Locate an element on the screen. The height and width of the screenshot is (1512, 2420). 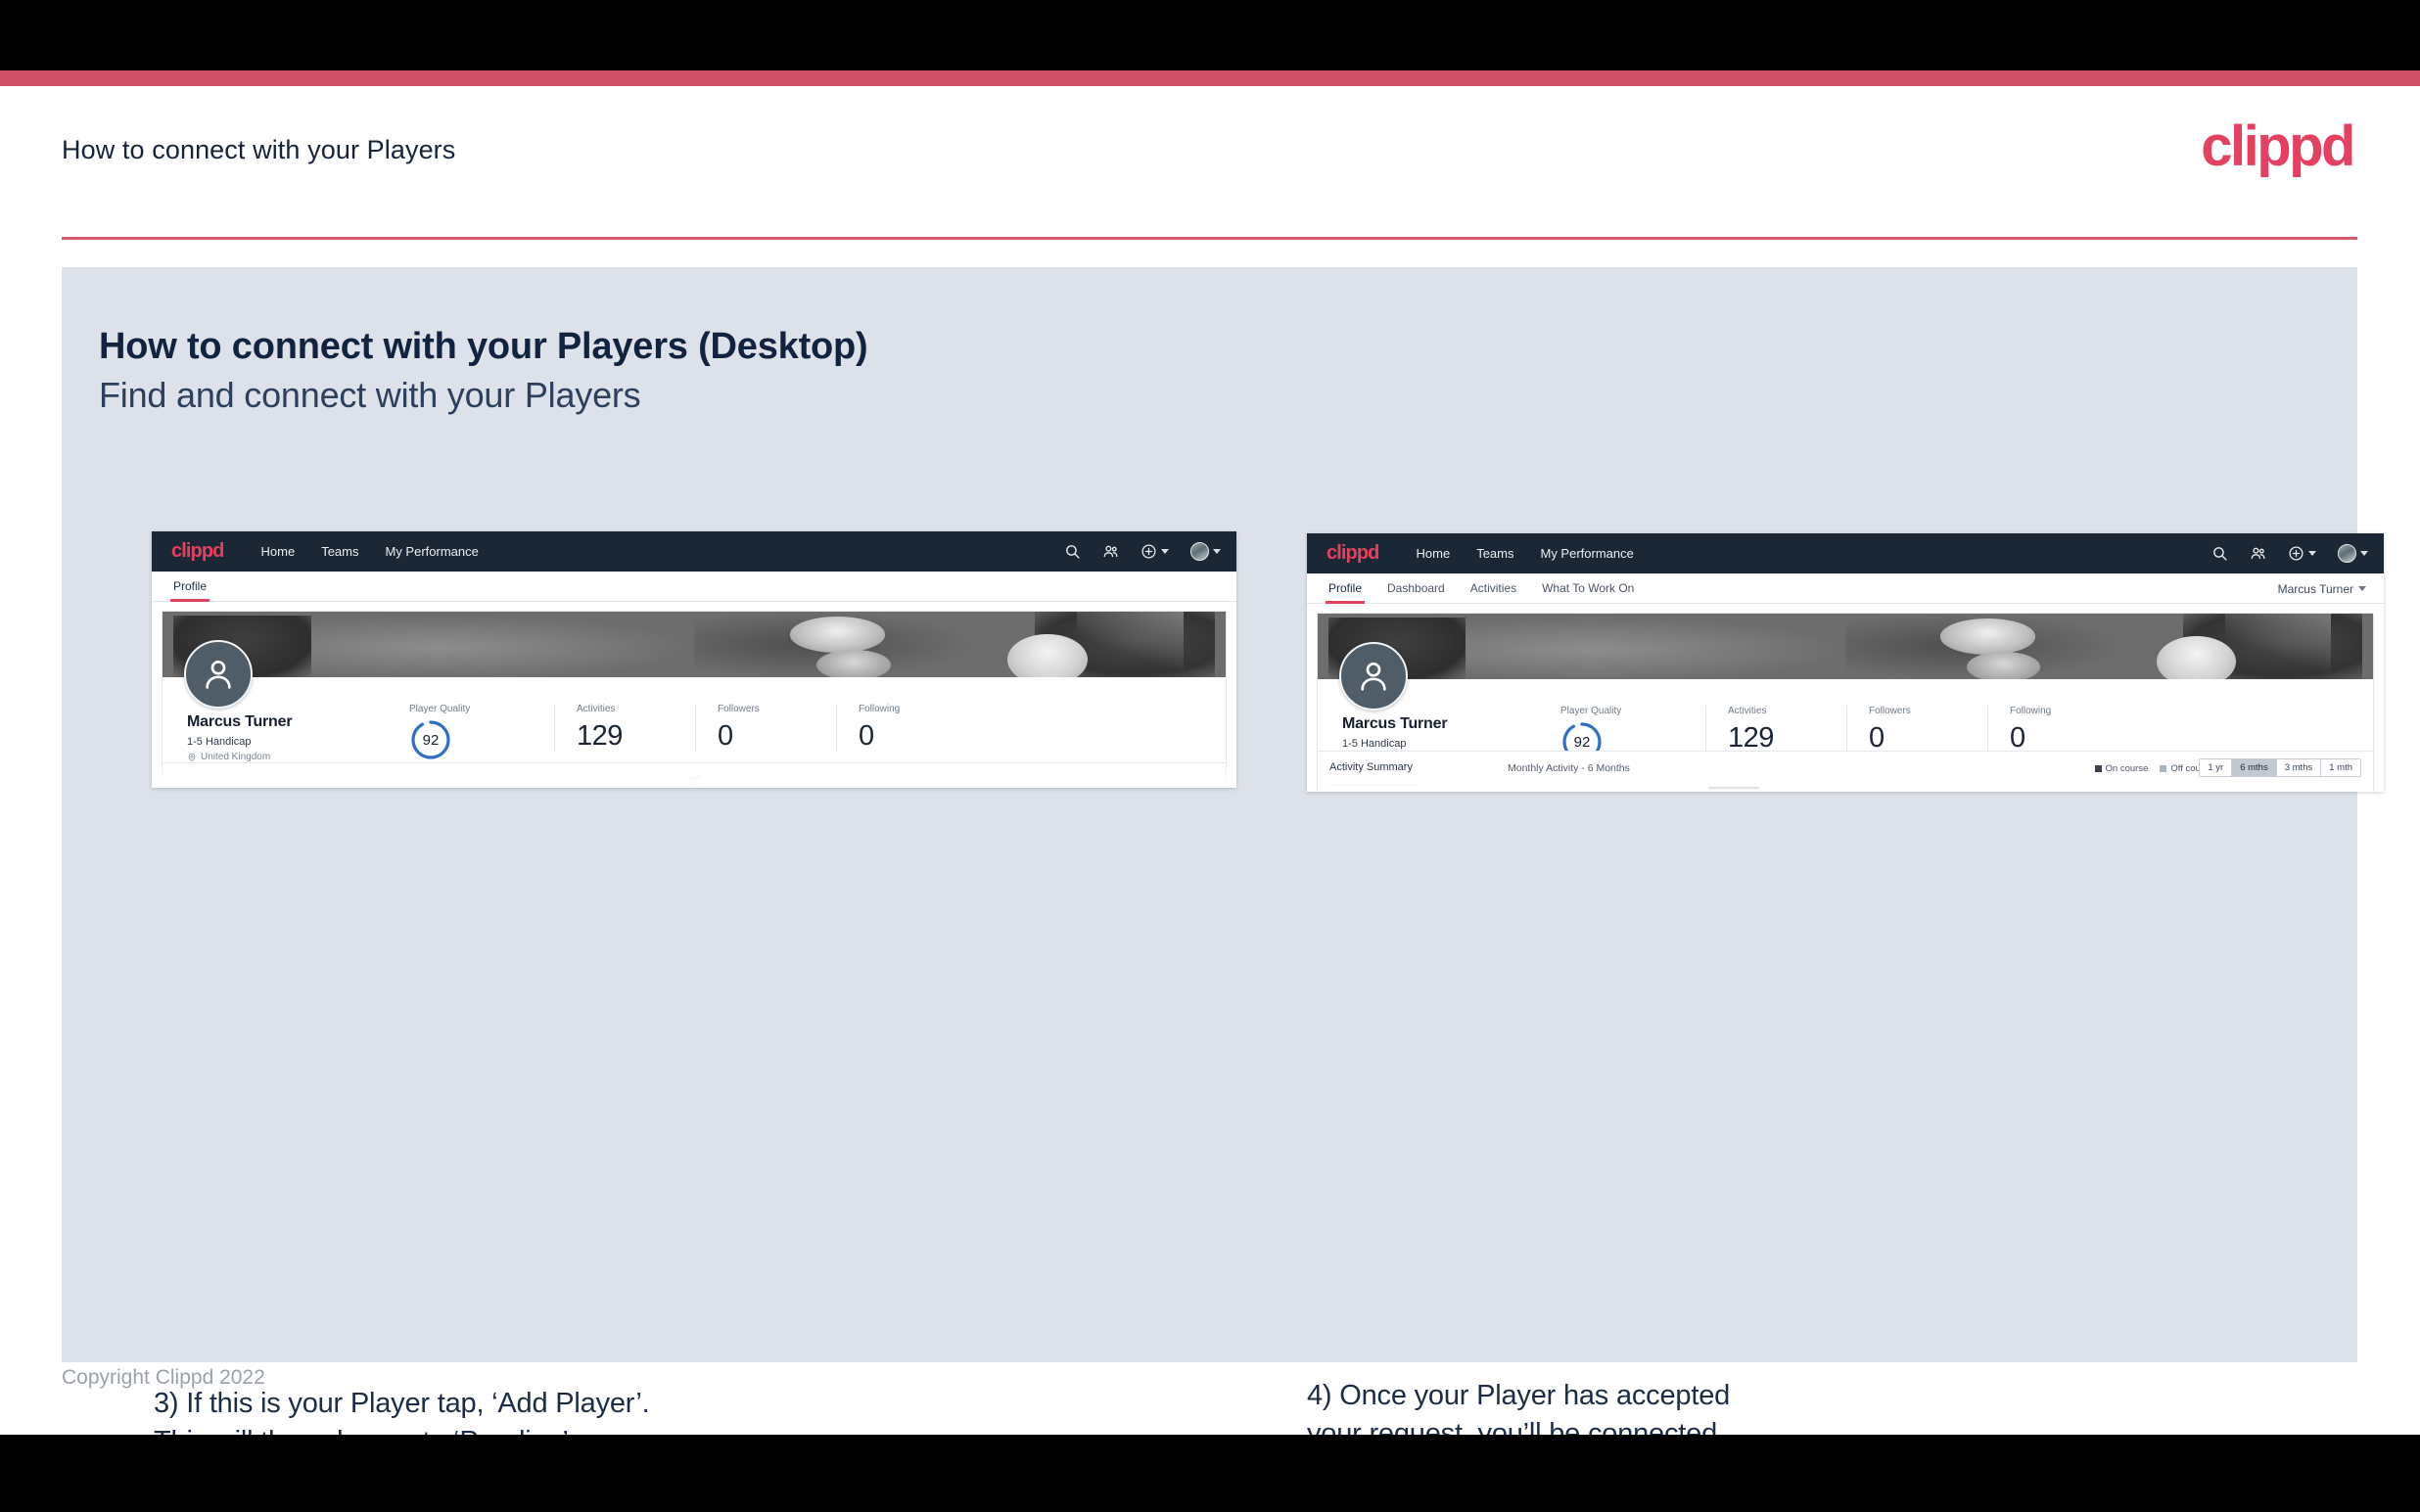
player-location: United Kingdom is located at coordinates (239, 757).